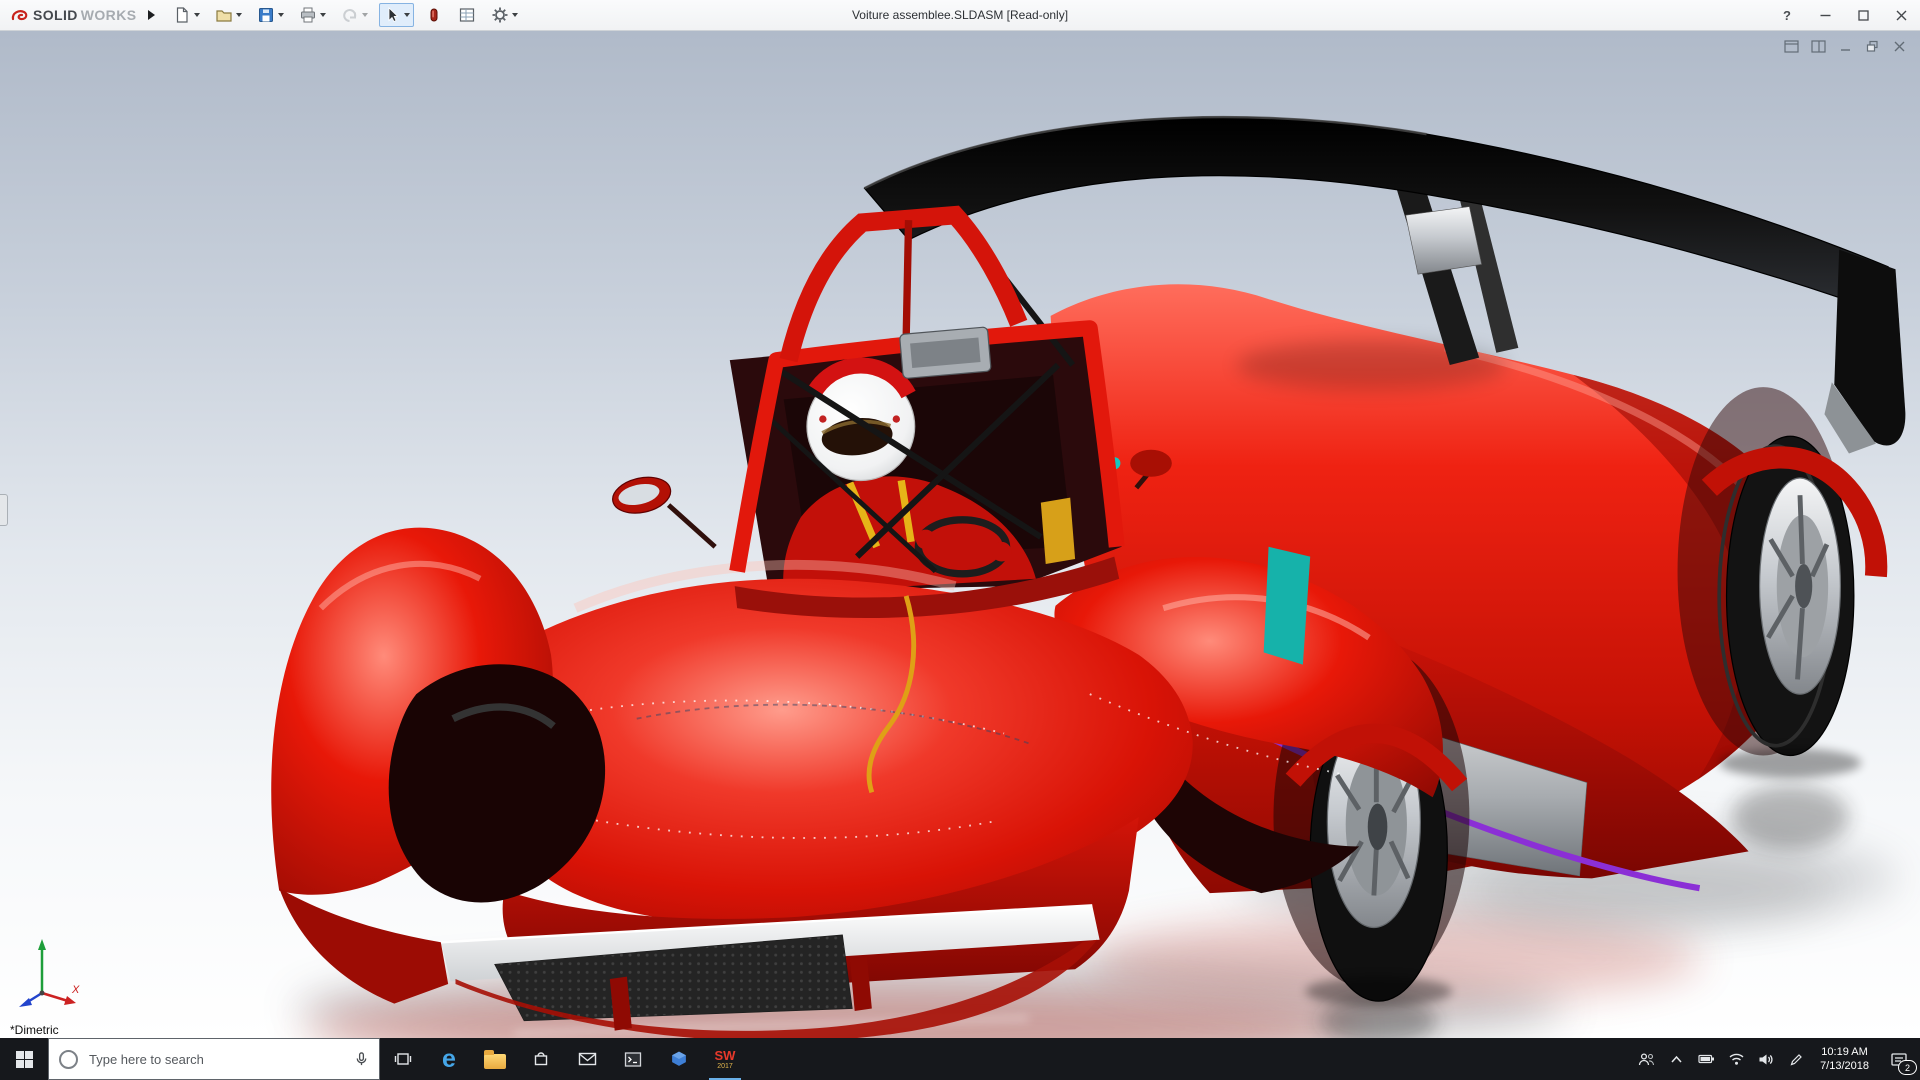 The height and width of the screenshot is (1080, 1920). What do you see at coordinates (1844, 1059) in the screenshot?
I see `taskbar-clock: 10:19 AM 7/13/2018` at bounding box center [1844, 1059].